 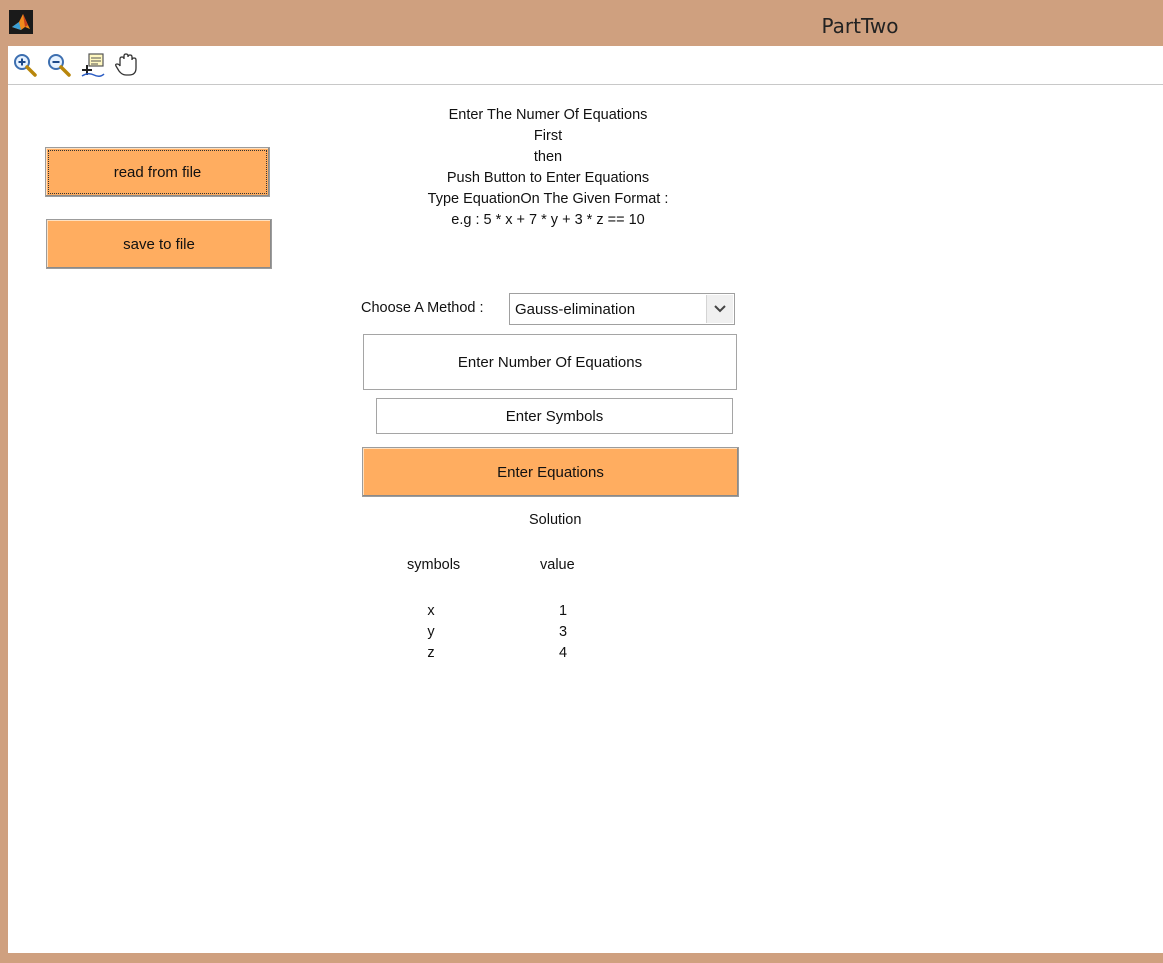 I want to click on num-equations-input: Enter Number Of Equations, so click(x=550, y=362).